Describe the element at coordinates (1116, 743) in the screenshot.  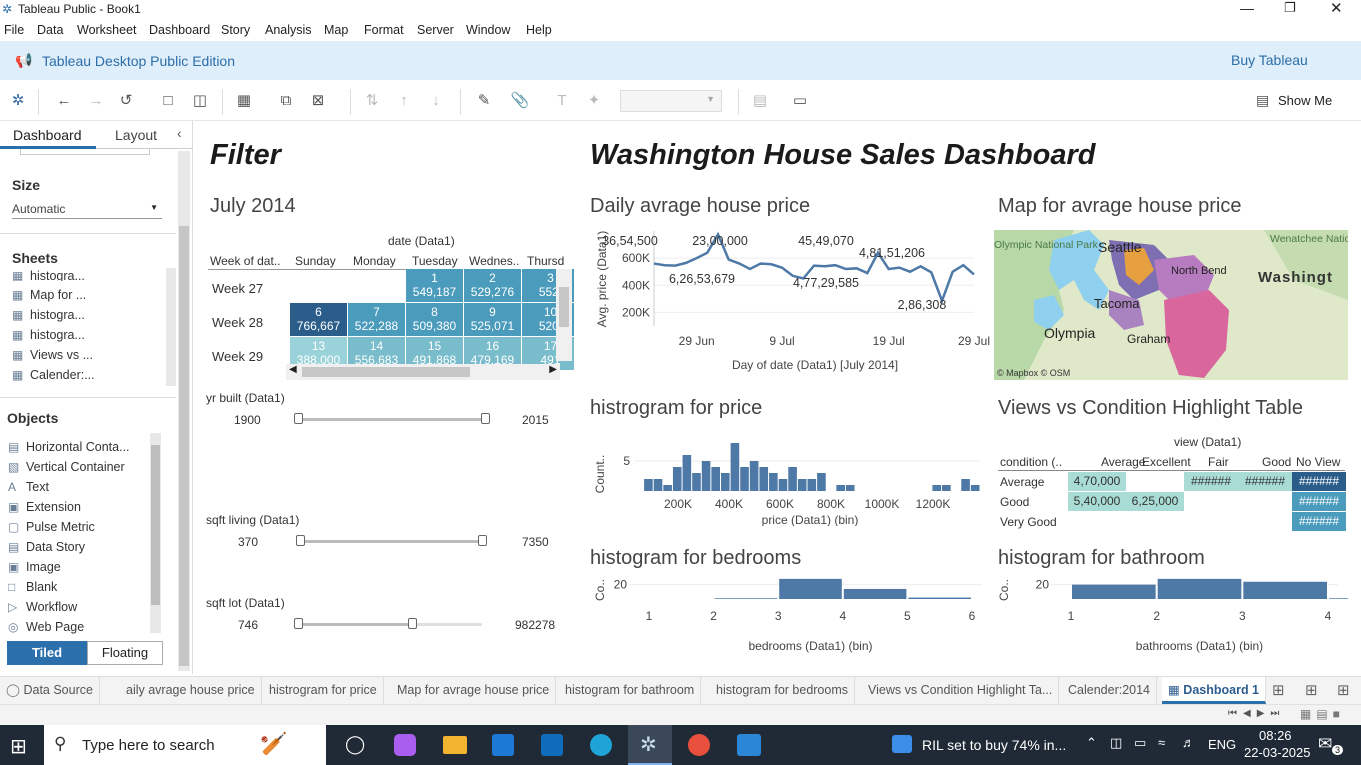
I see `tray-device-icon: ◫` at that location.